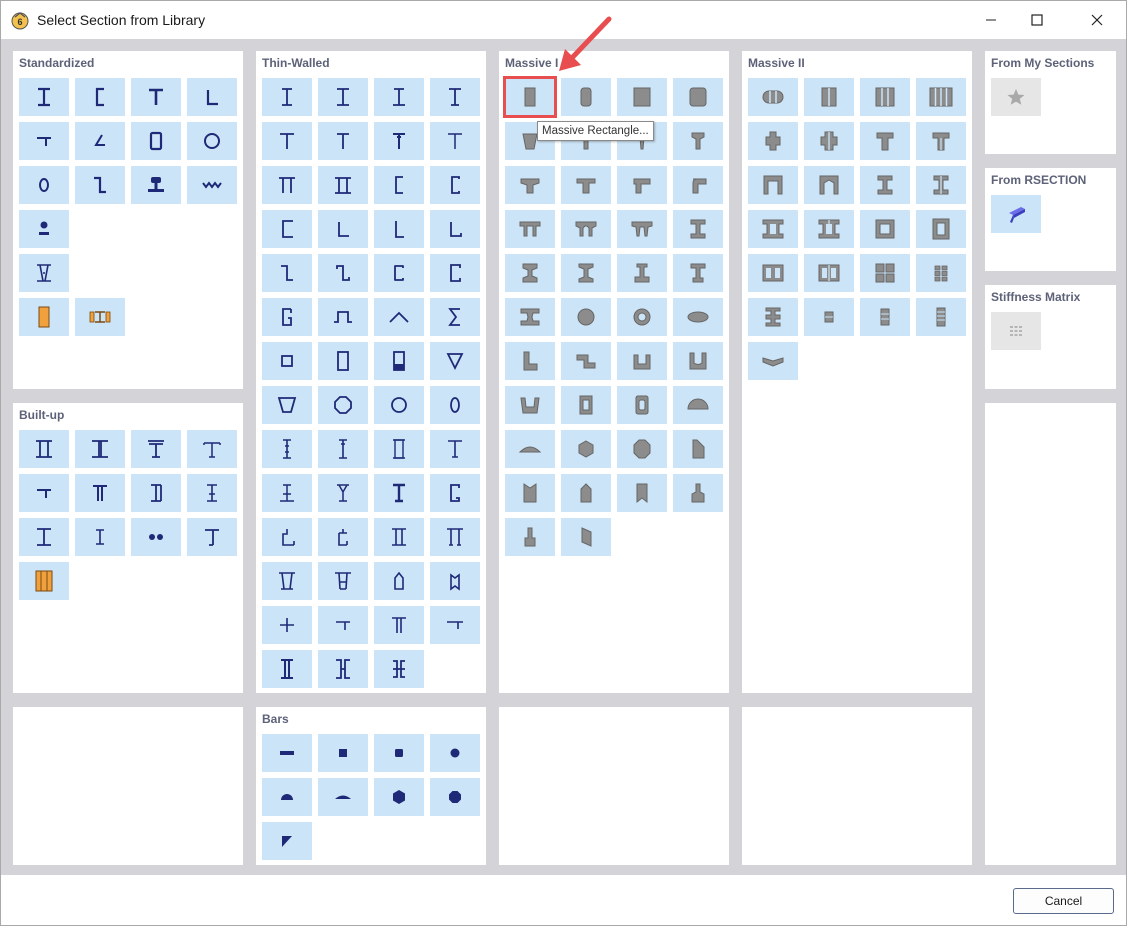 This screenshot has height=926, width=1127. Describe the element at coordinates (773, 141) in the screenshot. I see `m2-cross-column` at that location.